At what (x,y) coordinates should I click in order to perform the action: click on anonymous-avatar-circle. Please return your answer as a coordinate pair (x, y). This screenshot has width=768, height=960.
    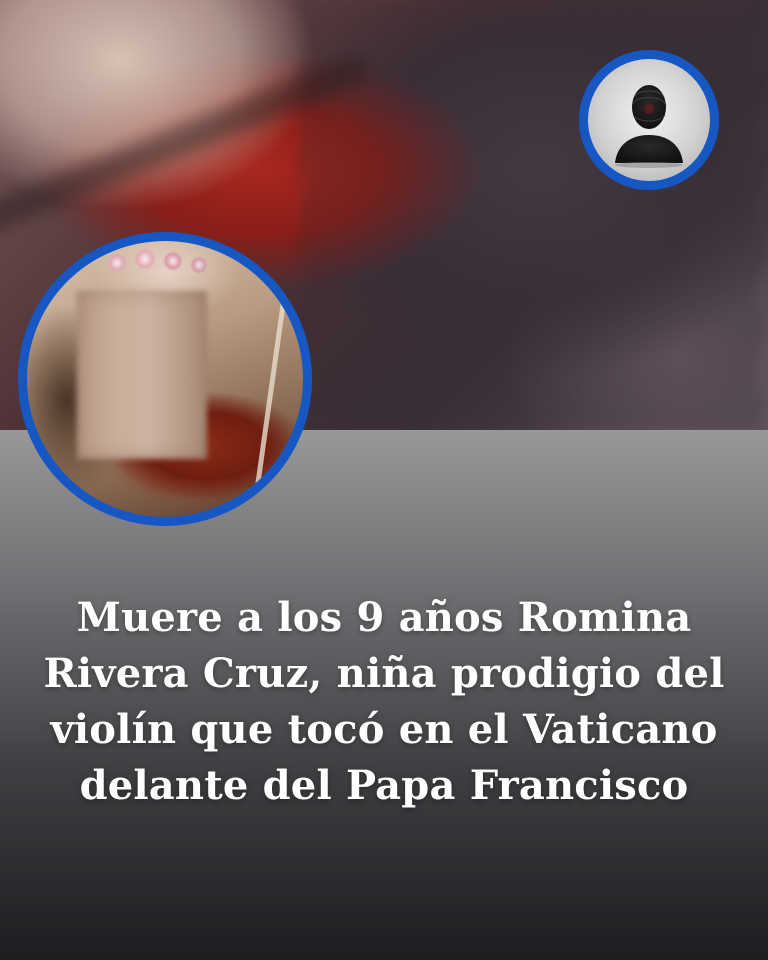
    Looking at the image, I should click on (649, 120).